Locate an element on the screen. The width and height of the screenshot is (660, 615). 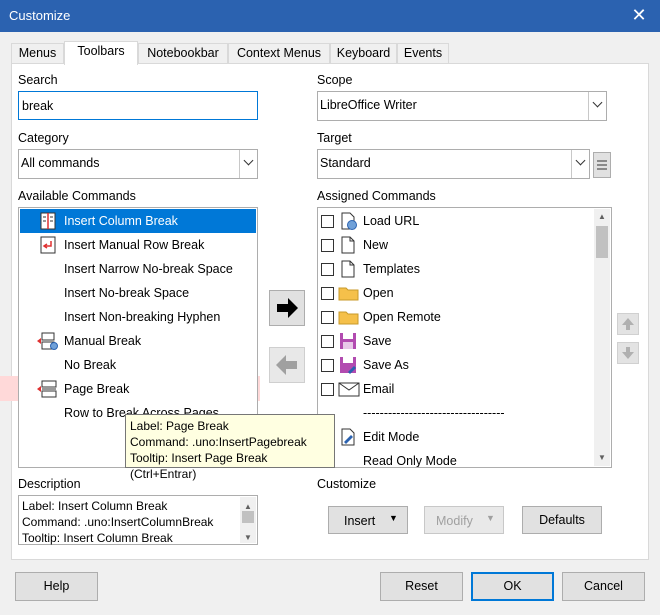
target-menu-button is located at coordinates (602, 165).